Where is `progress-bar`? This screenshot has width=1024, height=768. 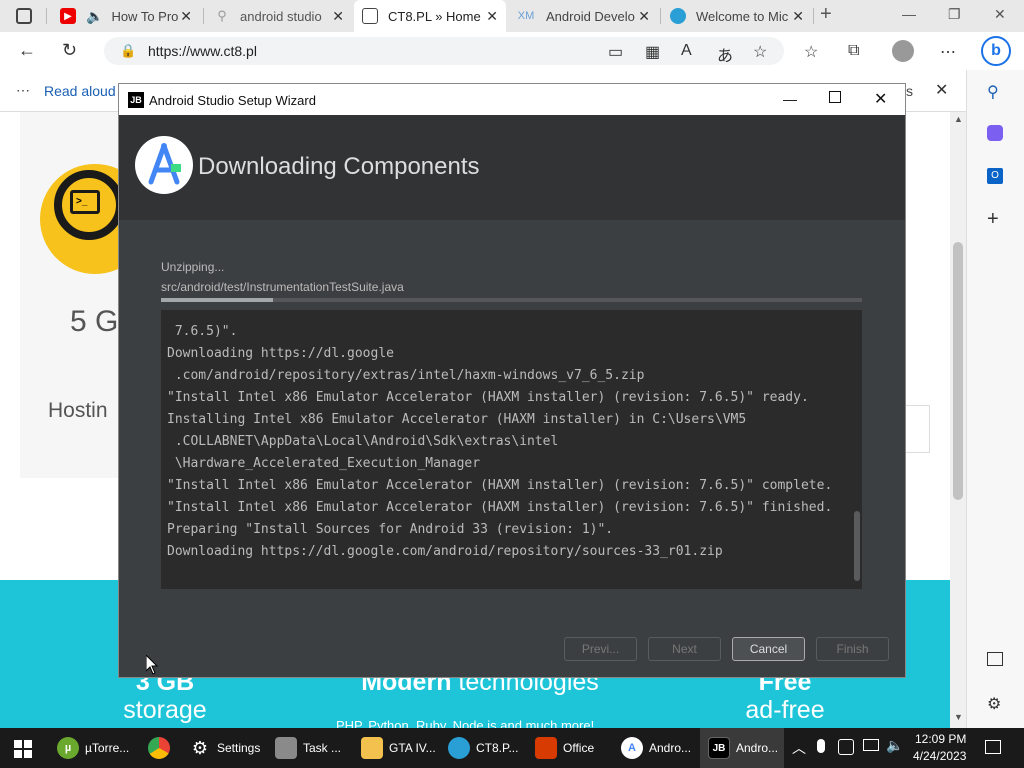 progress-bar is located at coordinates (511, 300).